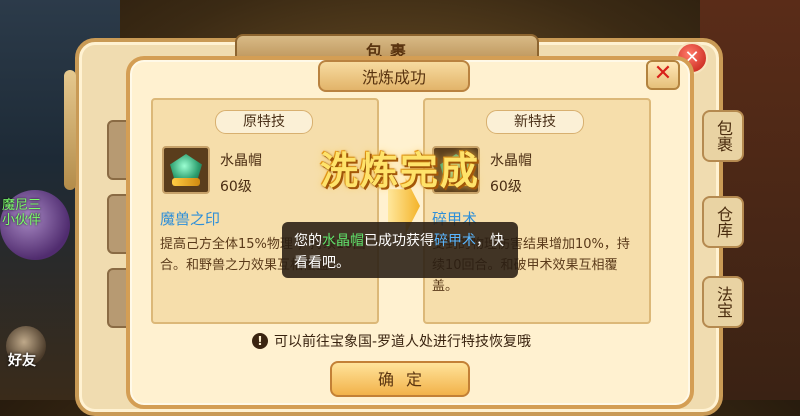  Describe the element at coordinates (264, 122) in the screenshot. I see `old-skill-tag: 原特技` at that location.